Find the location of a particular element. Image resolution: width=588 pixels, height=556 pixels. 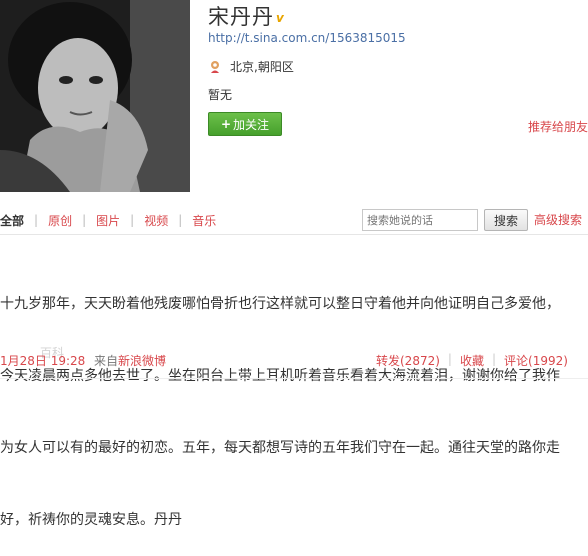

filter-tabs: 全部 | 原创 | 图片 | 视频 | 音乐 is located at coordinates (108, 220).